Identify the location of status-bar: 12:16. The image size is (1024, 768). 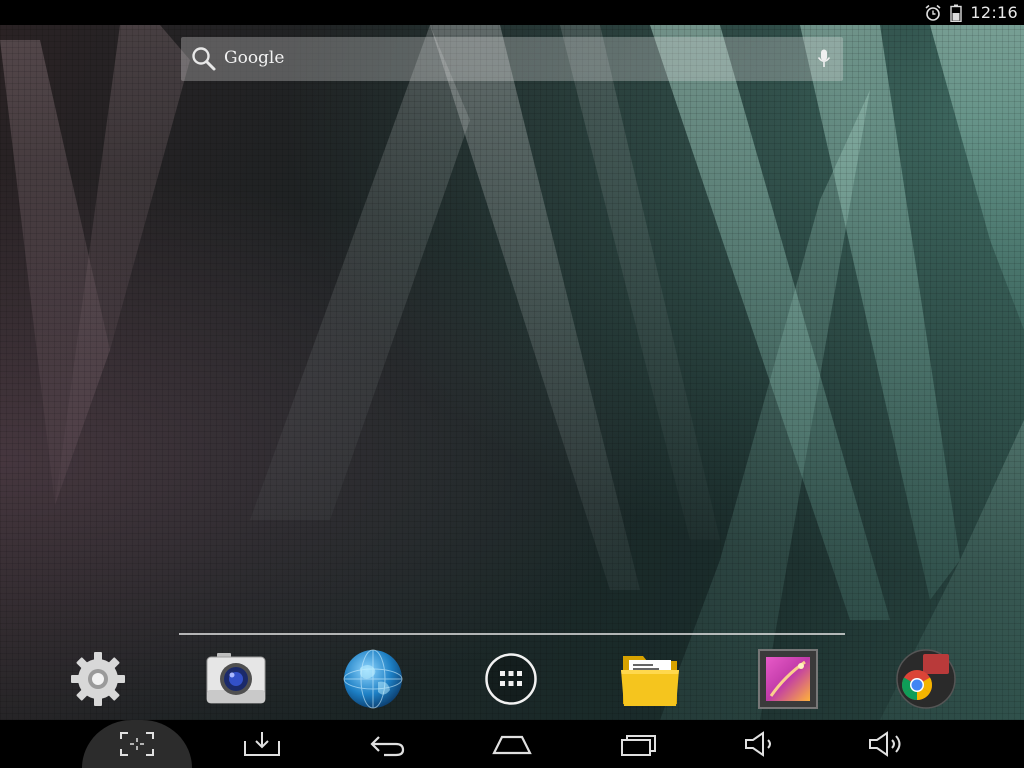
(512, 12).